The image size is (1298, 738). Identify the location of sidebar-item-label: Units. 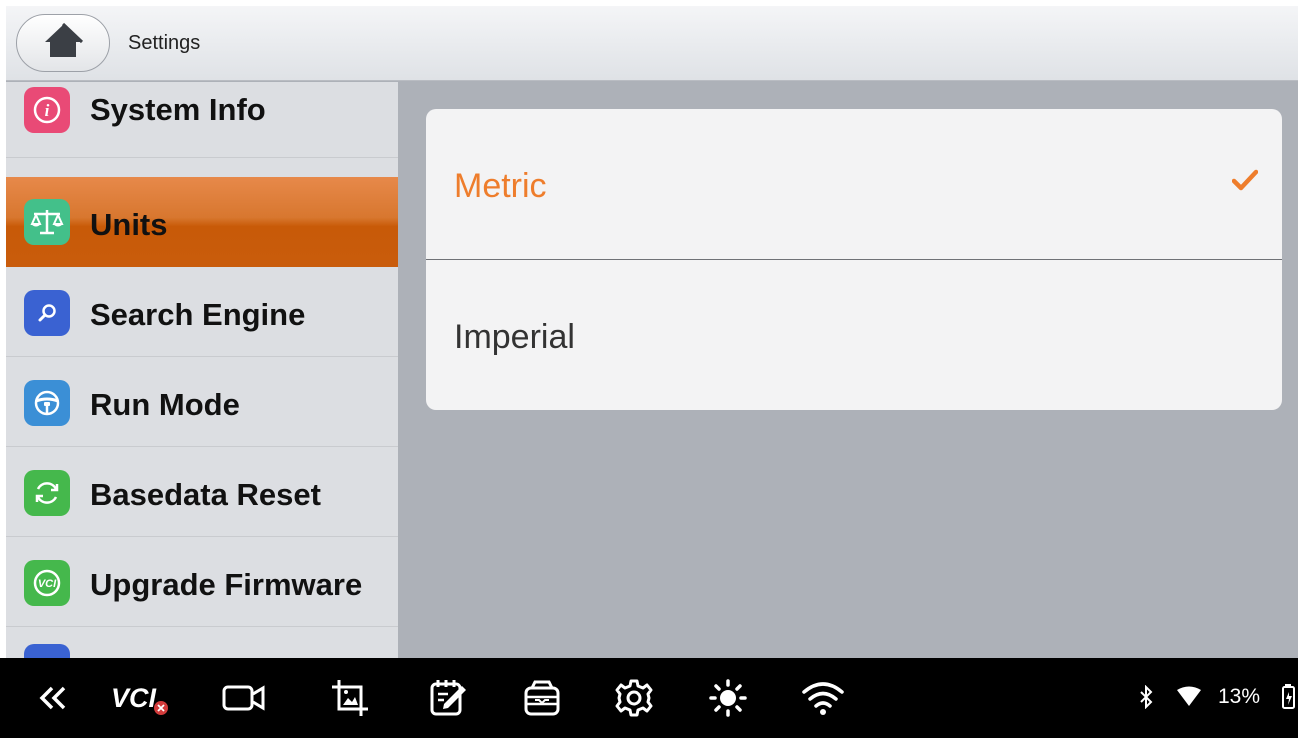
(129, 224).